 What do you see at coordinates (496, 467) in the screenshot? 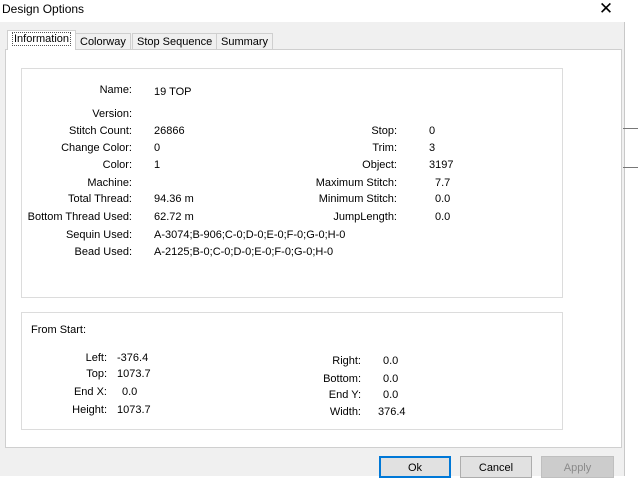
I see `cancel-button: Cancel` at bounding box center [496, 467].